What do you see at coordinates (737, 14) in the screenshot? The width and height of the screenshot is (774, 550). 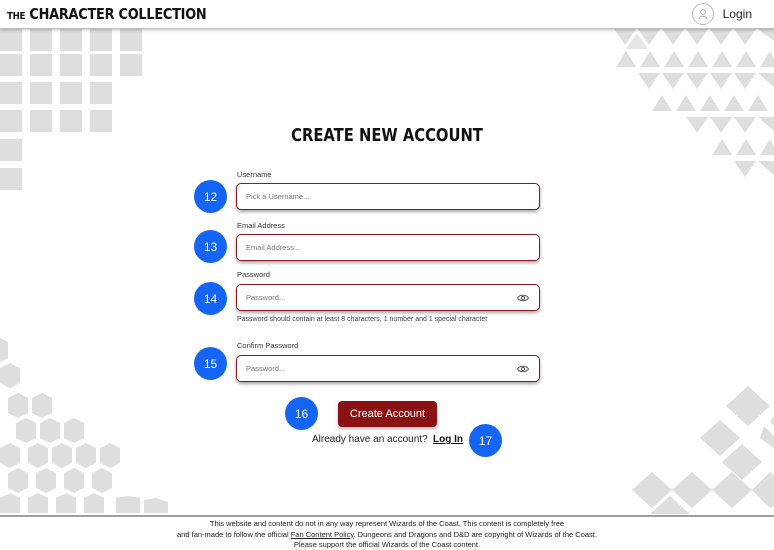 I see `login-link: Login` at bounding box center [737, 14].